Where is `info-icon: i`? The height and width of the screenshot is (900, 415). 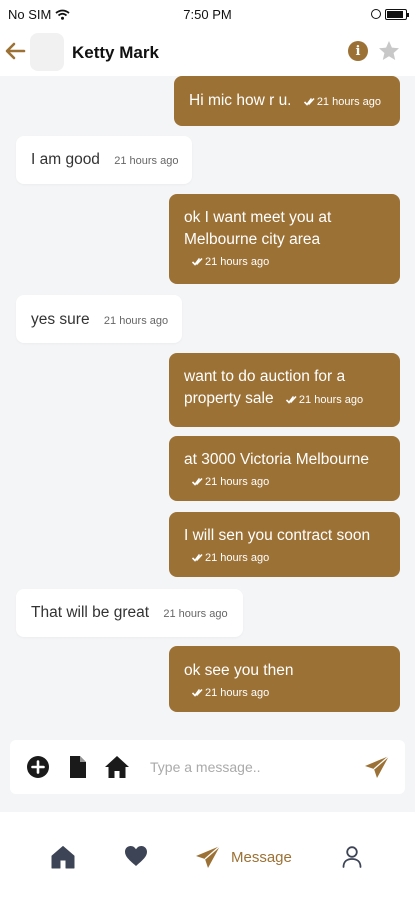 info-icon: i is located at coordinates (358, 51).